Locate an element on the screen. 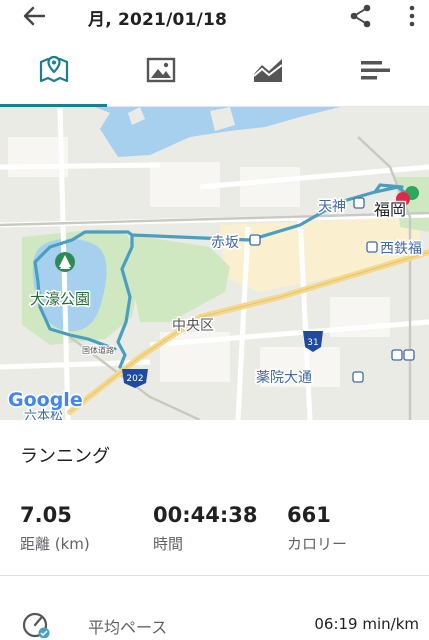 Image resolution: width=429 pixels, height=640 pixels. svg-text: 202 is located at coordinates (134, 379).